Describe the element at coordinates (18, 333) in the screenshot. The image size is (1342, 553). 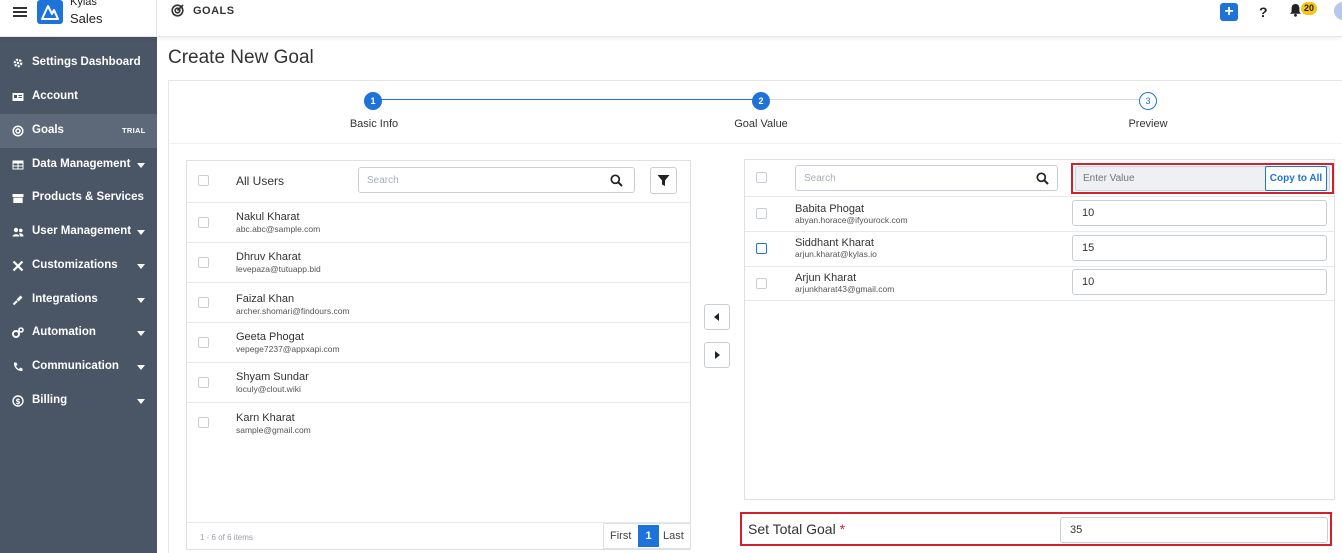
I see `cogs-icon` at that location.